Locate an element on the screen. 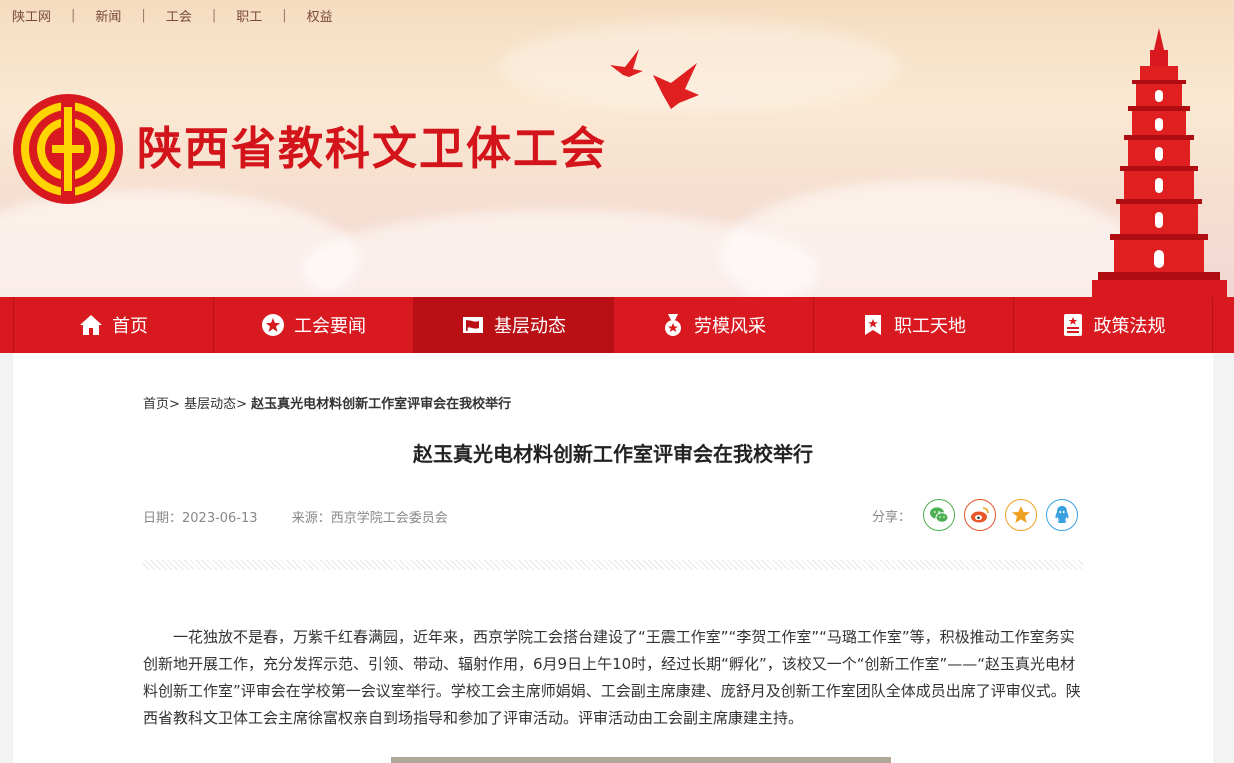 The image size is (1234, 763). breadcrumb: 首页> 基层动态> 赵玉真光电材料创新工作室评审会在我校举行 is located at coordinates (327, 402).